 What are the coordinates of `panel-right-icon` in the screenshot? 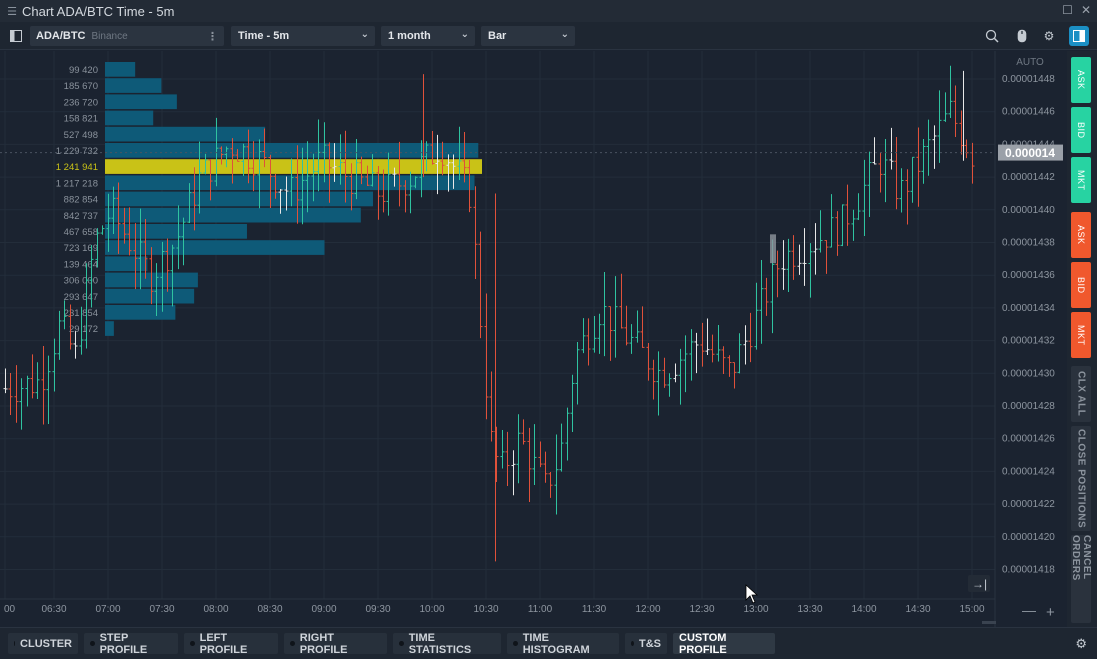 It's located at (1079, 36).